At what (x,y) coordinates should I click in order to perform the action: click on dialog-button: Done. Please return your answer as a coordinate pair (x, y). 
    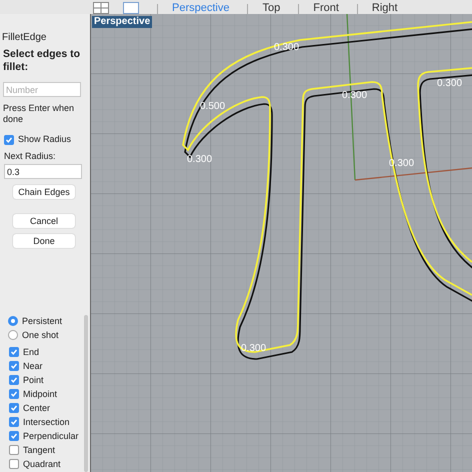
    Looking at the image, I should click on (44, 241).